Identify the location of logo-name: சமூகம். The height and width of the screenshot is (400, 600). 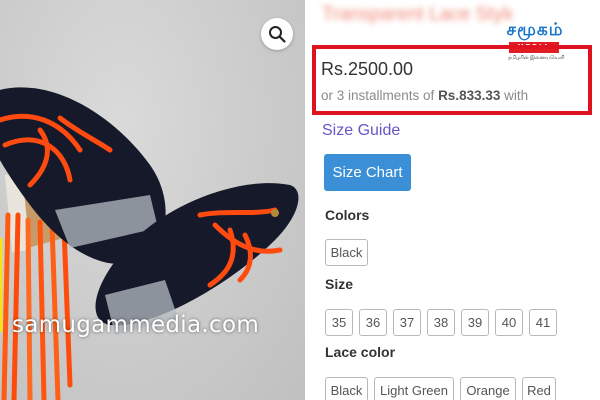
(535, 30).